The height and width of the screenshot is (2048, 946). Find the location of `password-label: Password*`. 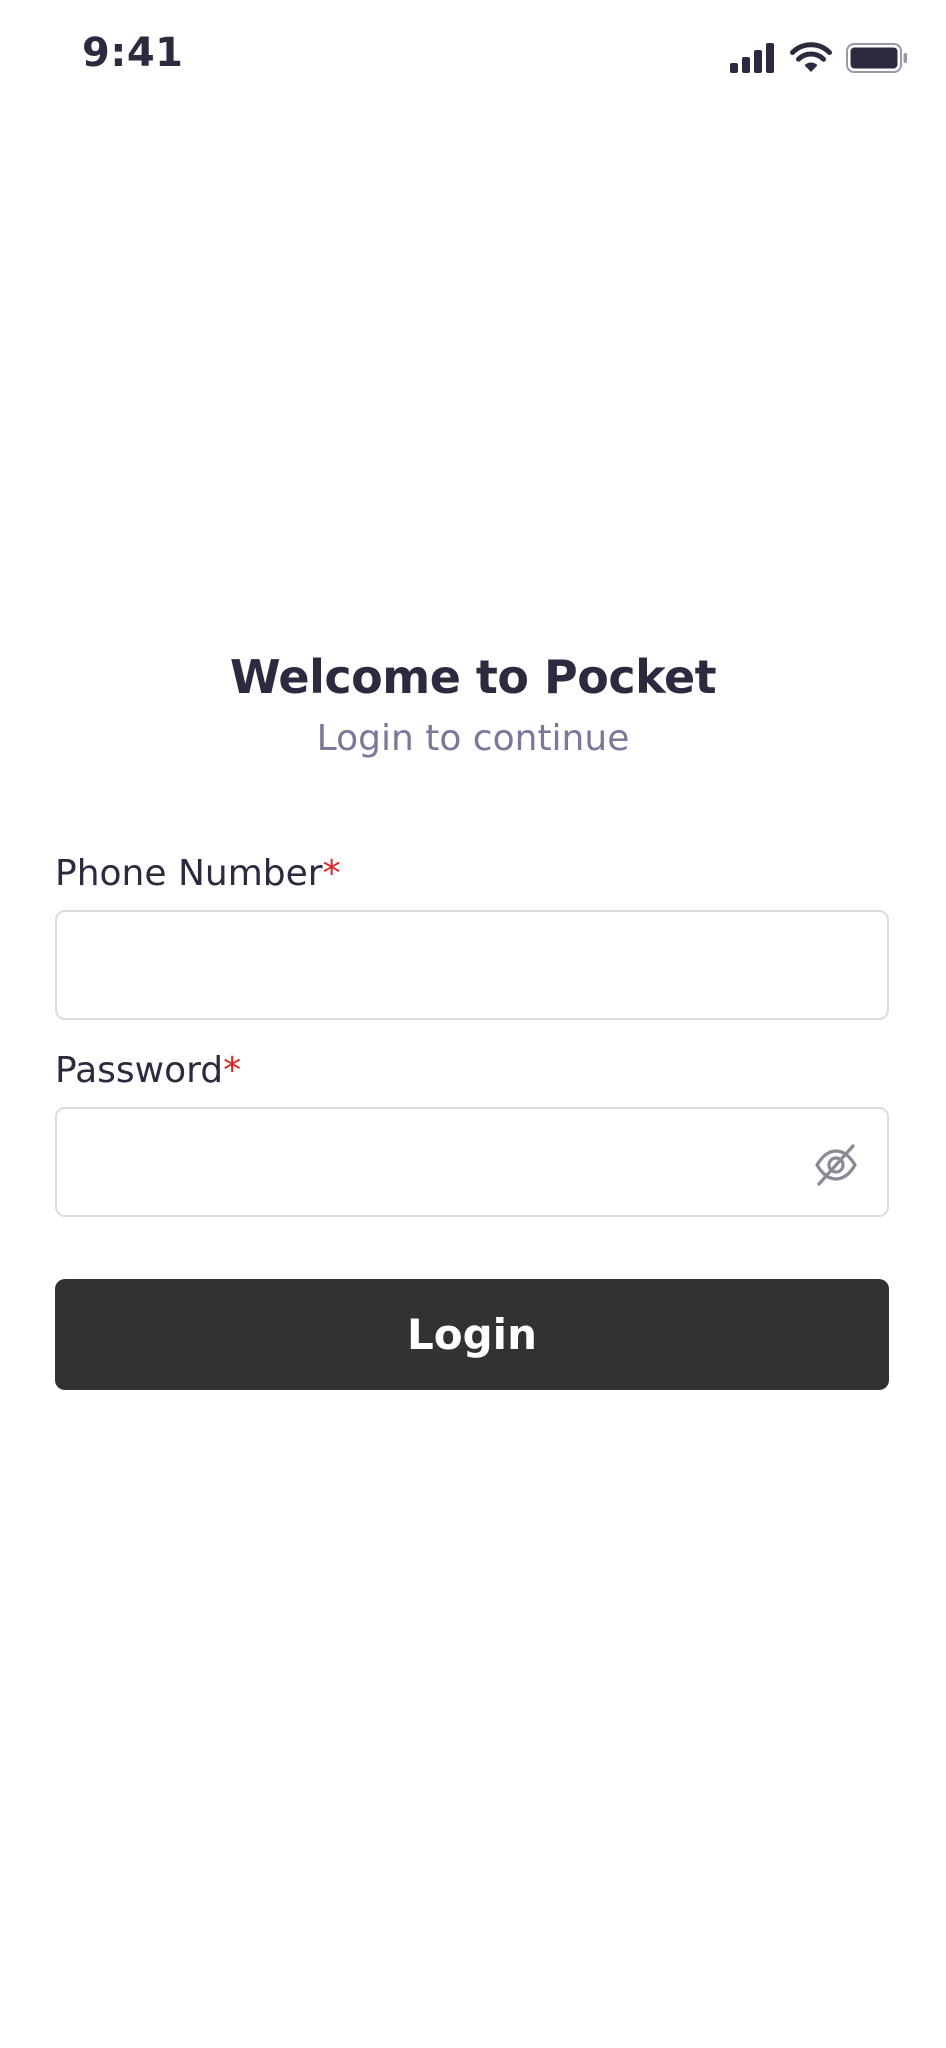

password-label: Password* is located at coordinates (148, 1070).